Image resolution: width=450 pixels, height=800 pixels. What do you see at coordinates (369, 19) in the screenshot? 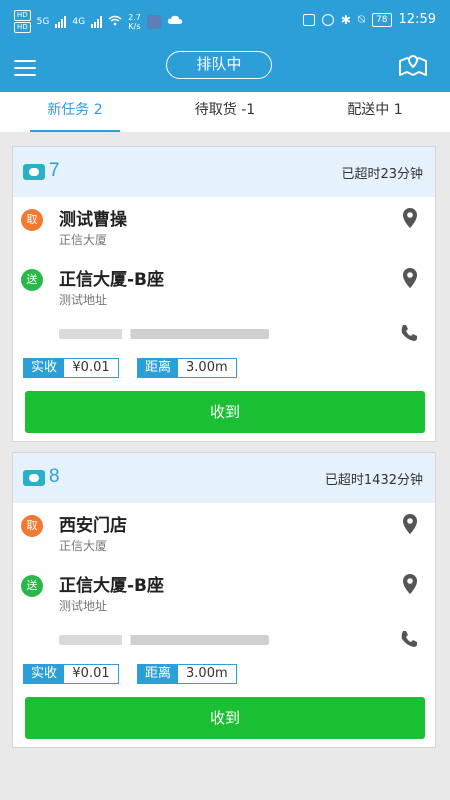
I see `status-right: ✱ ⍉ 78 12:59` at bounding box center [369, 19].